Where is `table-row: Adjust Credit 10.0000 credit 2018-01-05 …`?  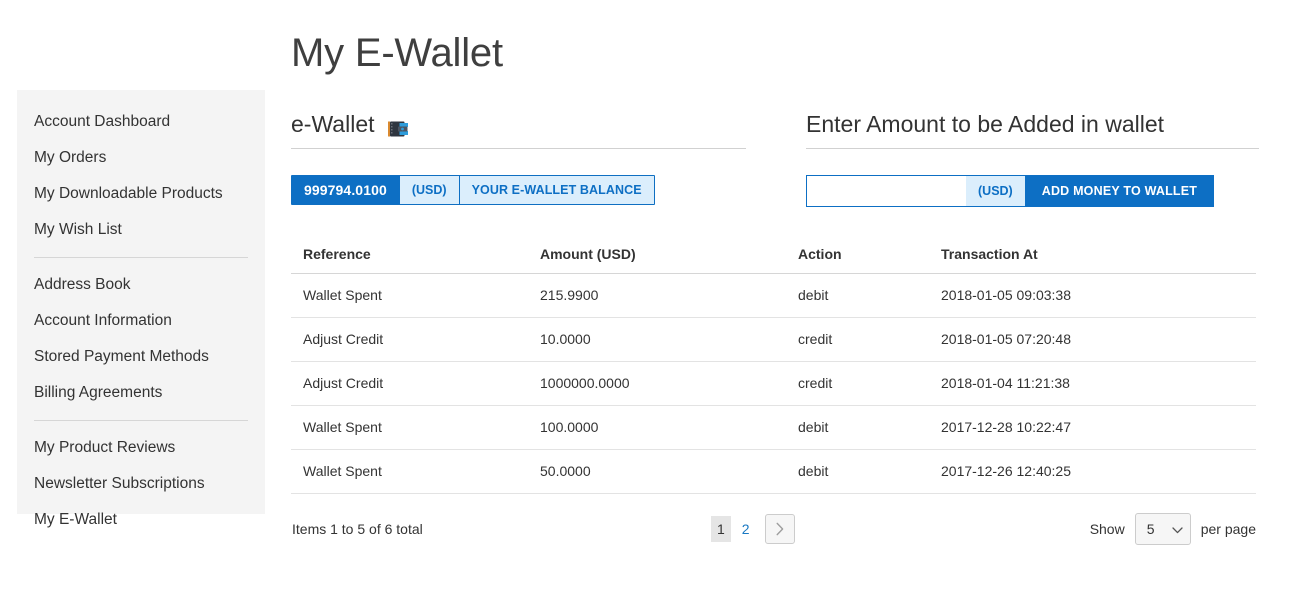 table-row: Adjust Credit 10.0000 credit 2018-01-05 … is located at coordinates (773, 339).